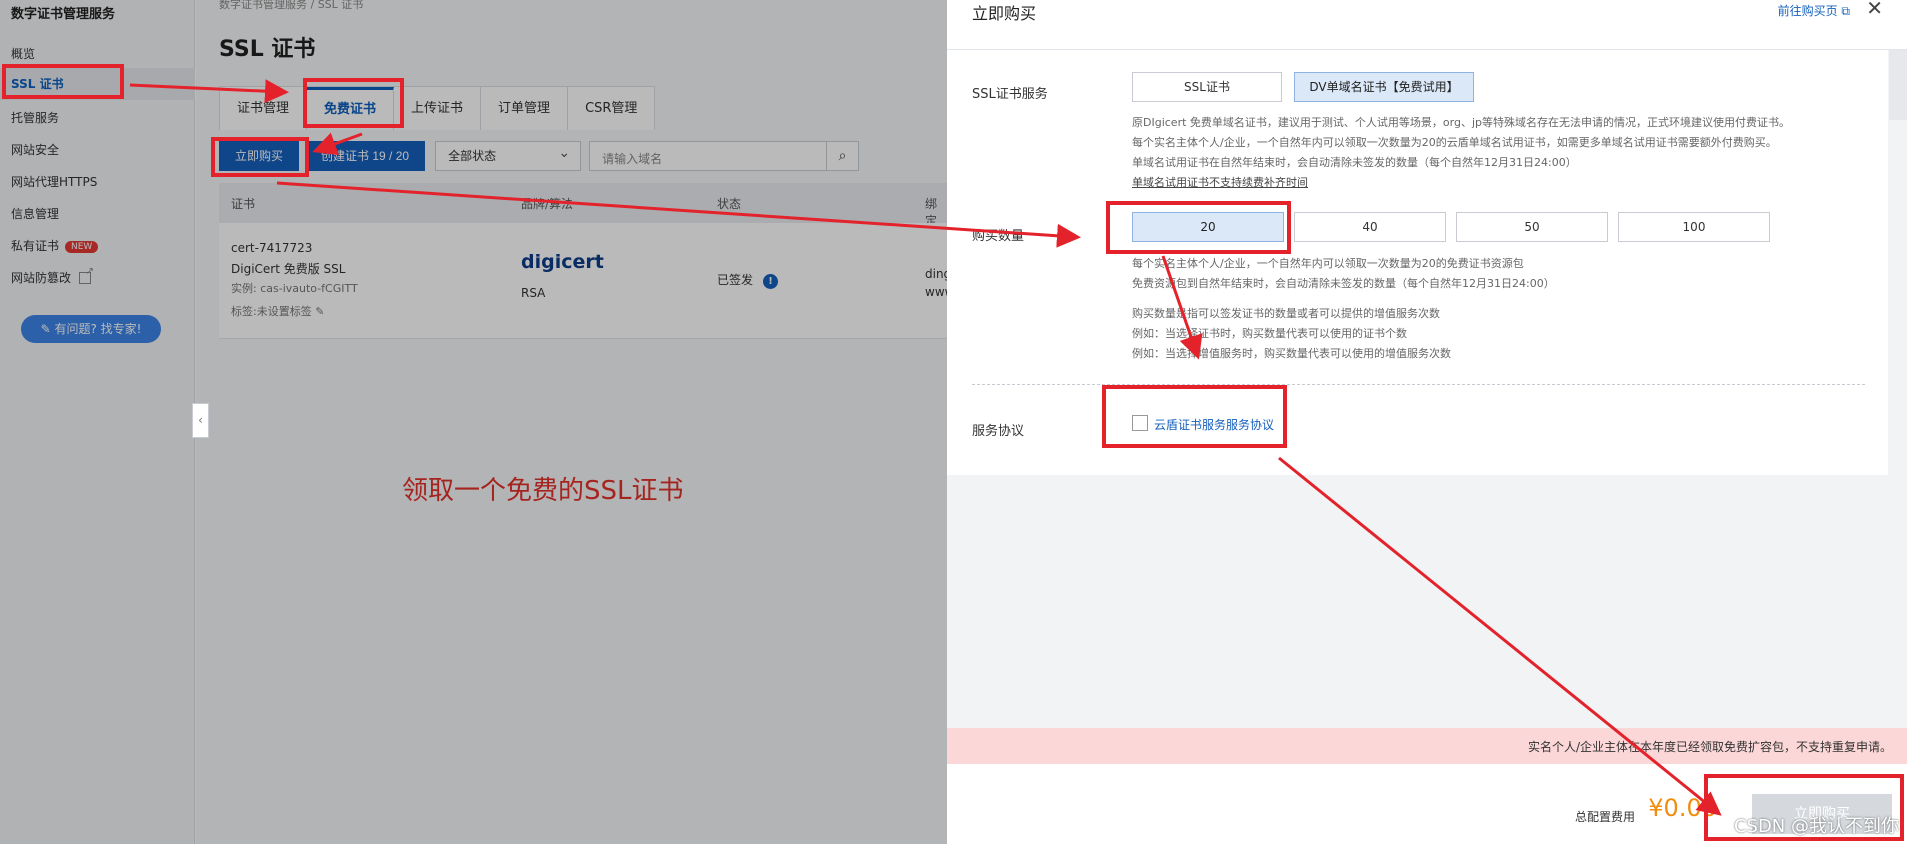 The width and height of the screenshot is (1907, 844). What do you see at coordinates (1682, 808) in the screenshot?
I see `total-fee-value: ¥0.00` at bounding box center [1682, 808].